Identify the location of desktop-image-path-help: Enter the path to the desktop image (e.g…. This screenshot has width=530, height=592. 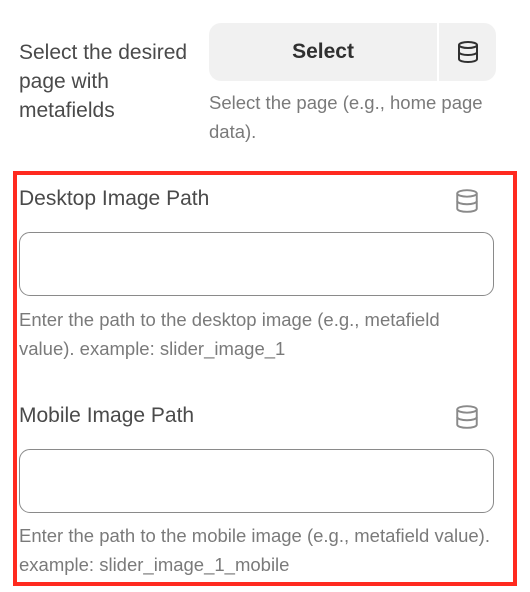
(229, 334).